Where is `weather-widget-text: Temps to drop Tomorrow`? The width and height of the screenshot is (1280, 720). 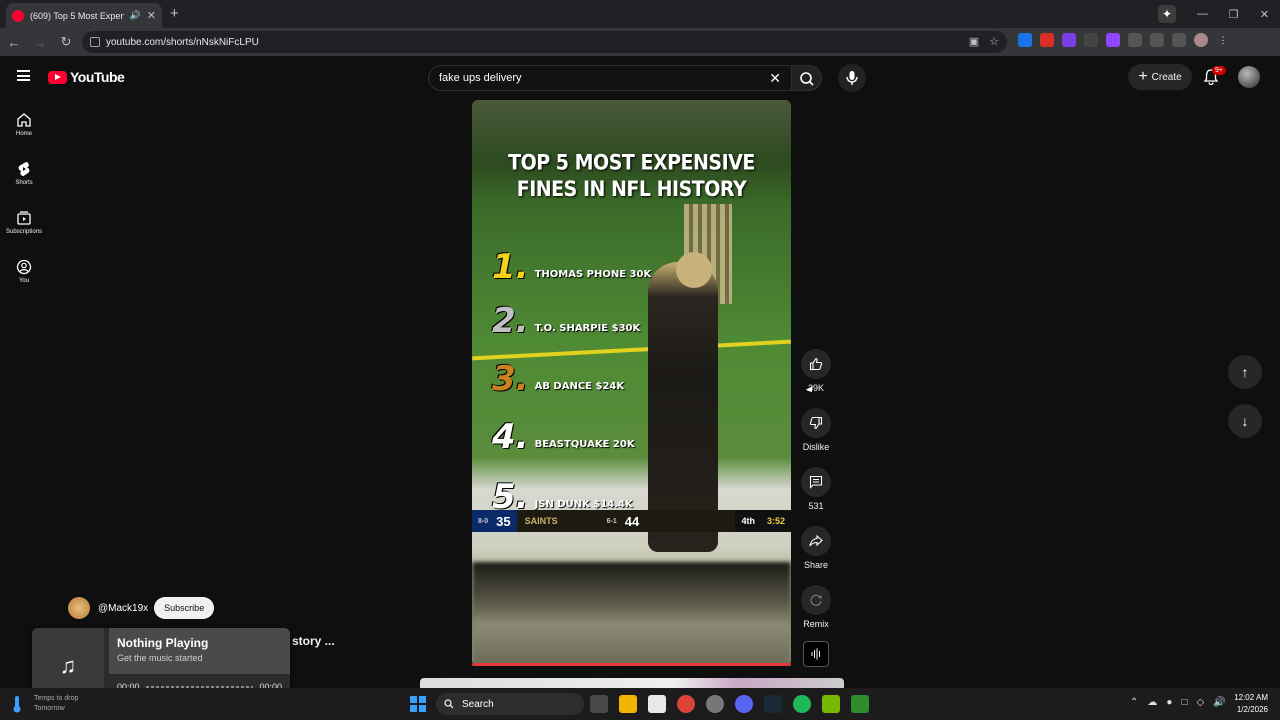
weather-widget-text: Temps to drop Tomorrow is located at coordinates (56, 704).